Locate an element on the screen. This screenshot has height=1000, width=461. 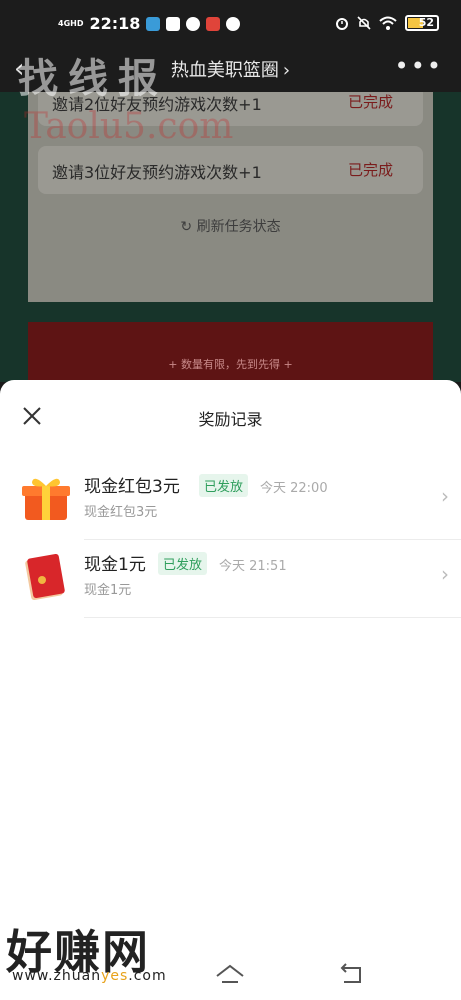
mute-icon is located at coordinates (364, 23).